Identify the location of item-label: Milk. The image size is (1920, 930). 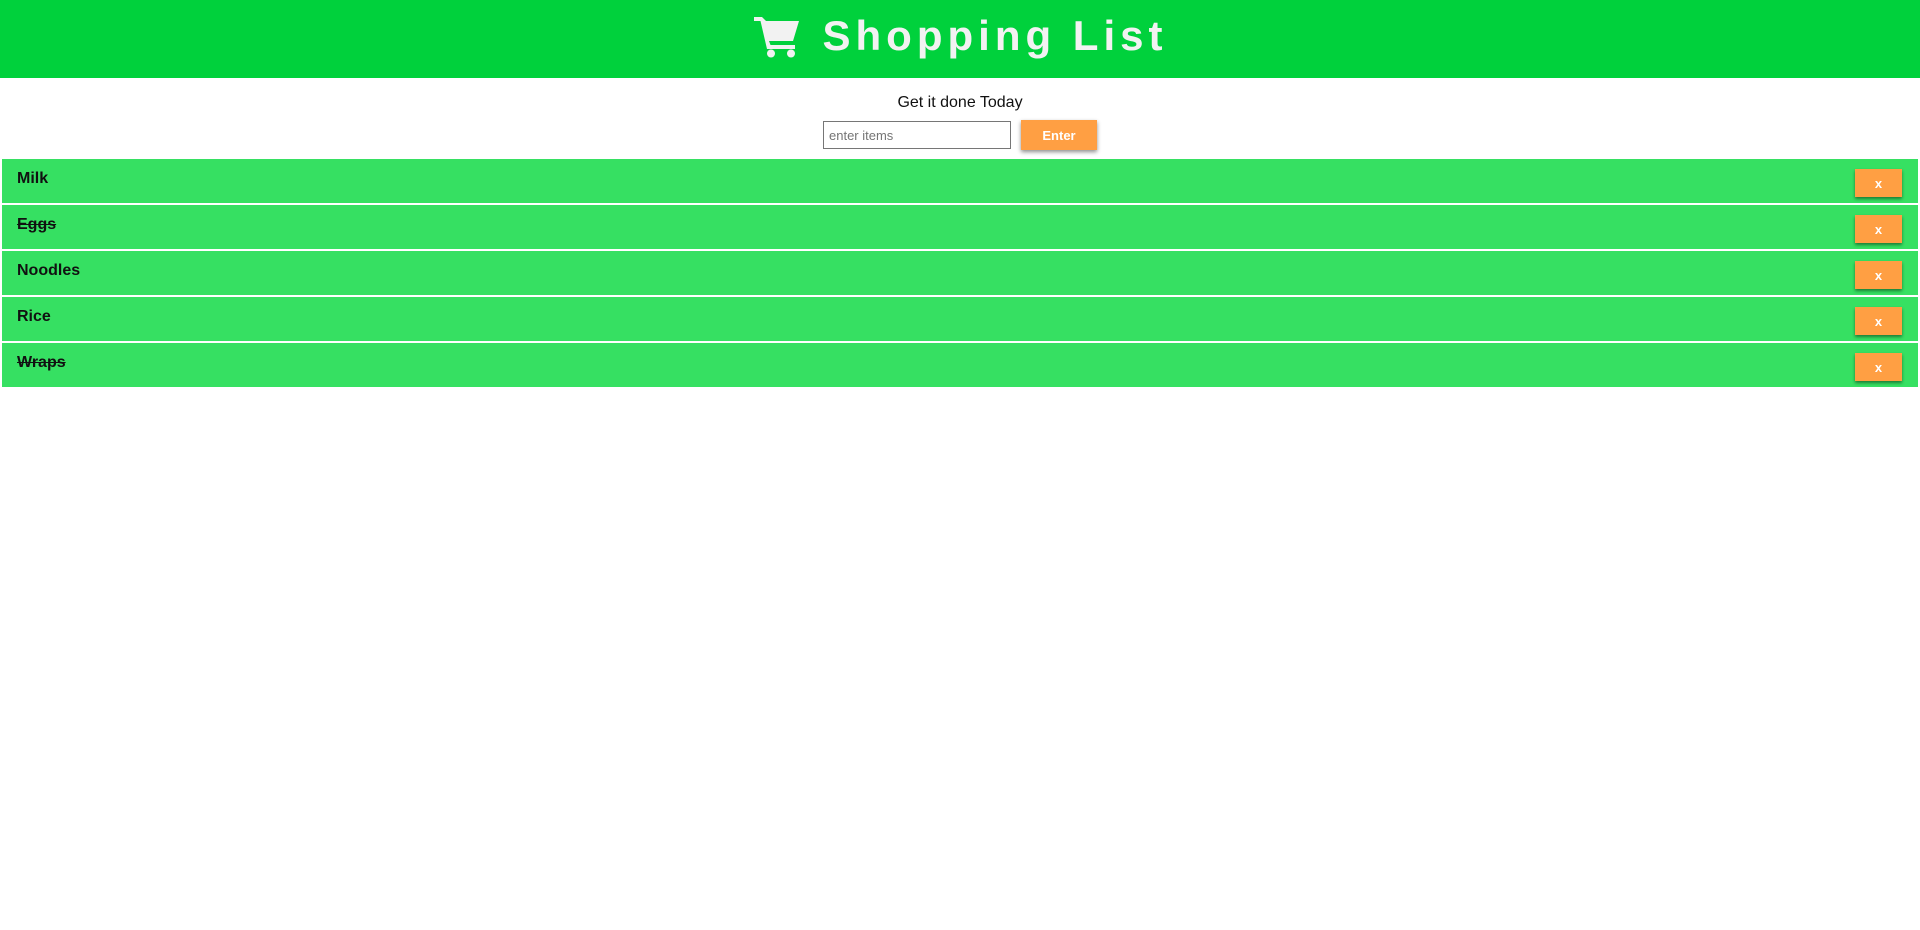
(33, 178).